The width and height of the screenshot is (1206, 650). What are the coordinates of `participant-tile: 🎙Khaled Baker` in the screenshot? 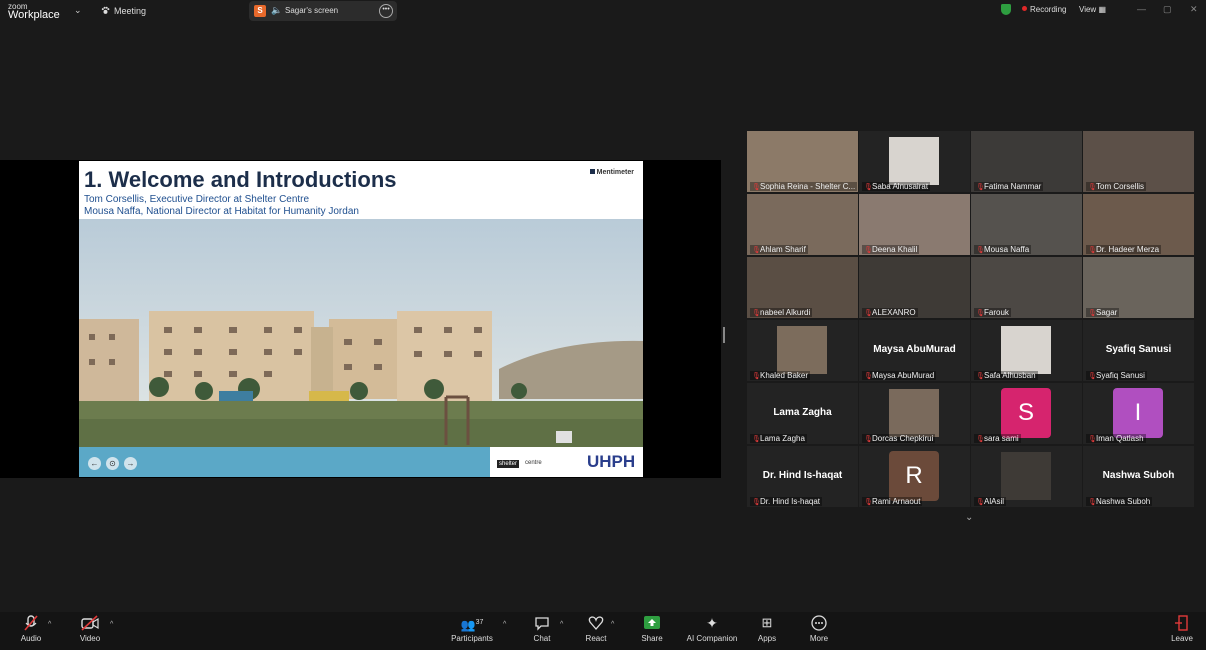 It's located at (802, 350).